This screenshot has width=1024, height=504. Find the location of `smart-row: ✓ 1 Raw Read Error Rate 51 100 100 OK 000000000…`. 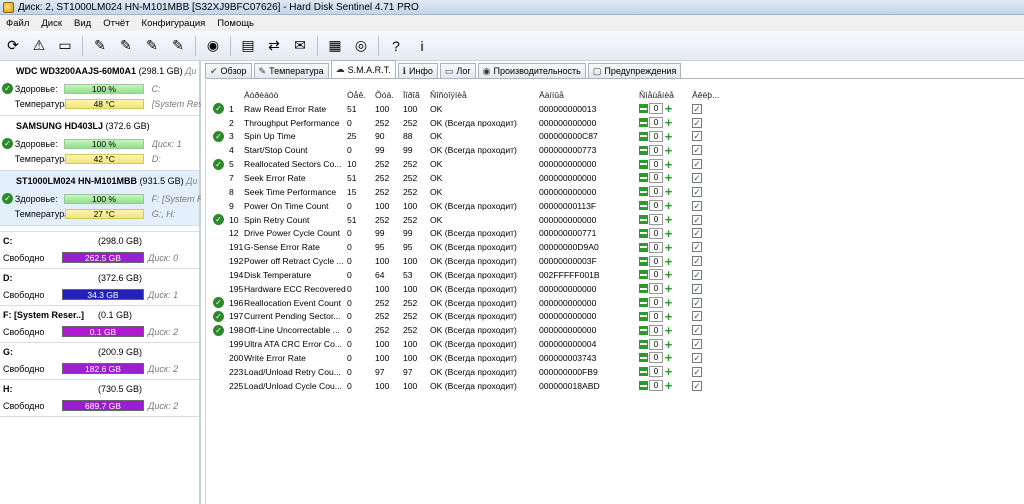

smart-row: ✓ 1 Raw Read Error Rate 51 100 100 OK 000000000… is located at coordinates (467, 109).